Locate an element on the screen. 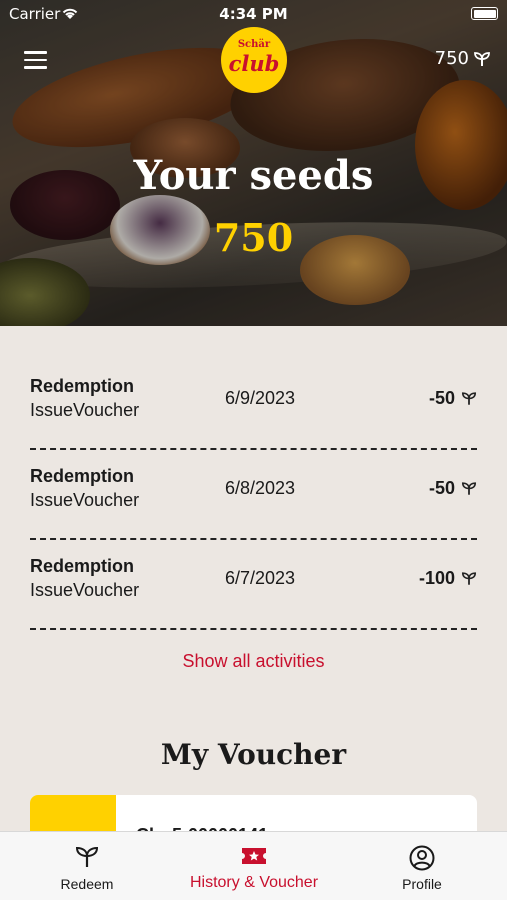 Image resolution: width=507 pixels, height=900 pixels. activity-row: Redemption IssueVoucher 6/7/2023 -100 is located at coordinates (253, 585).